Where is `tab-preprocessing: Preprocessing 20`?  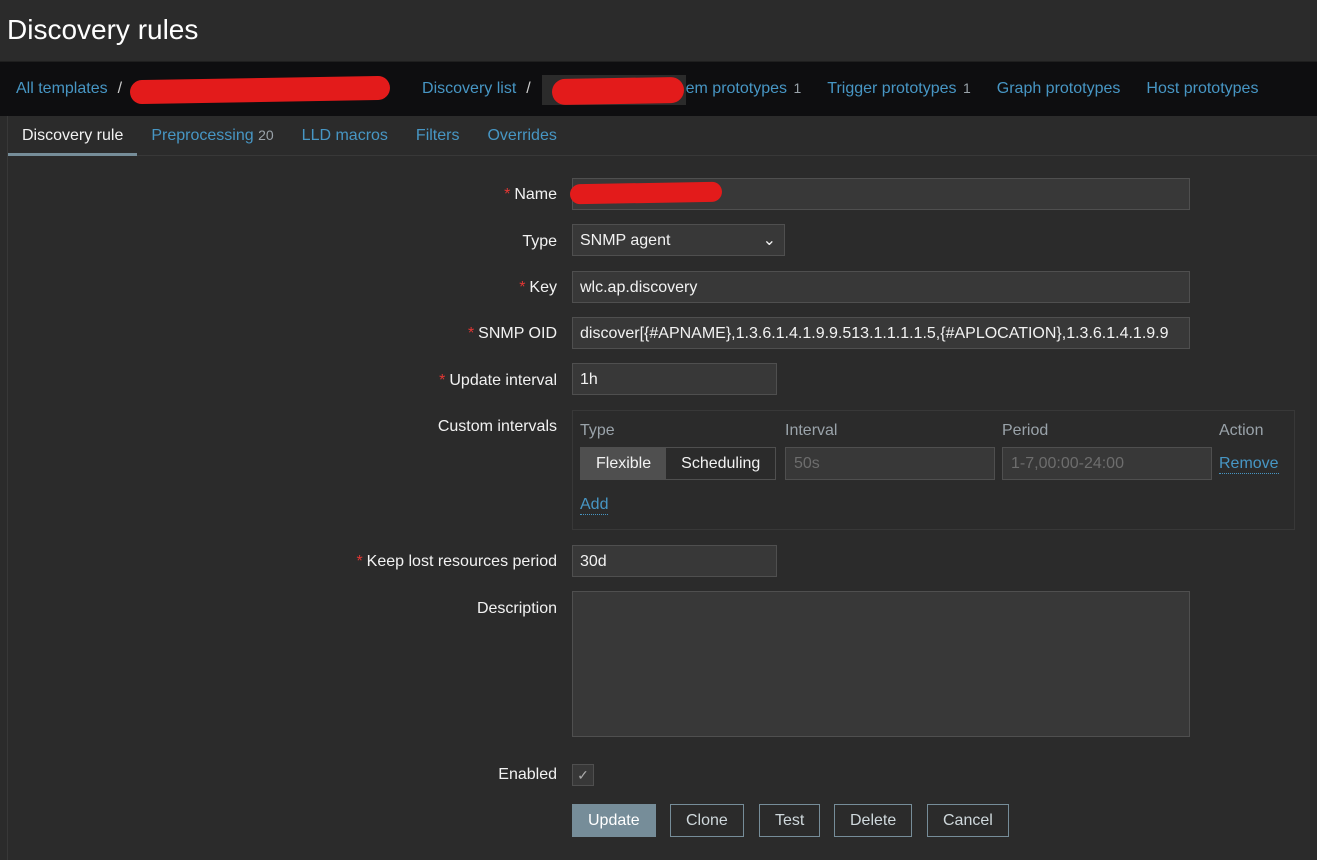 tab-preprocessing: Preprocessing 20 is located at coordinates (212, 136).